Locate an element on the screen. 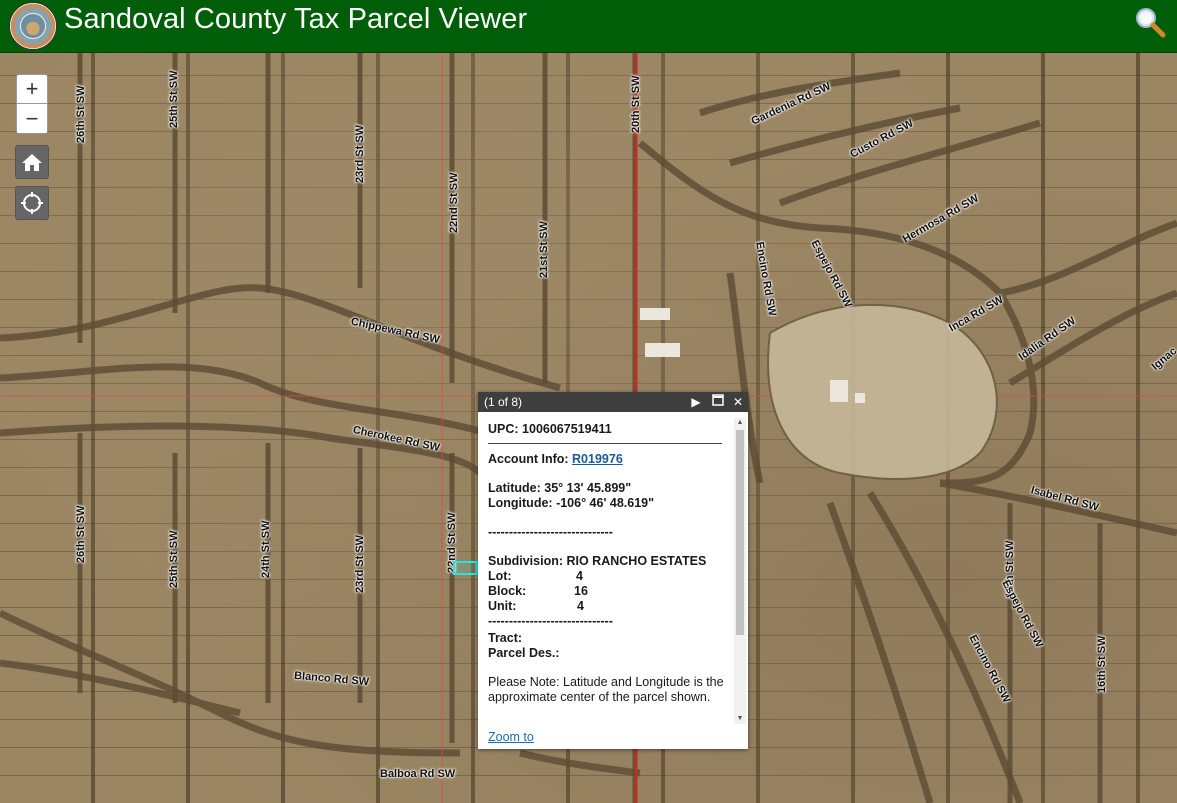 This screenshot has width=1177, height=803. road-label: 22nd St SW is located at coordinates (454, 202).